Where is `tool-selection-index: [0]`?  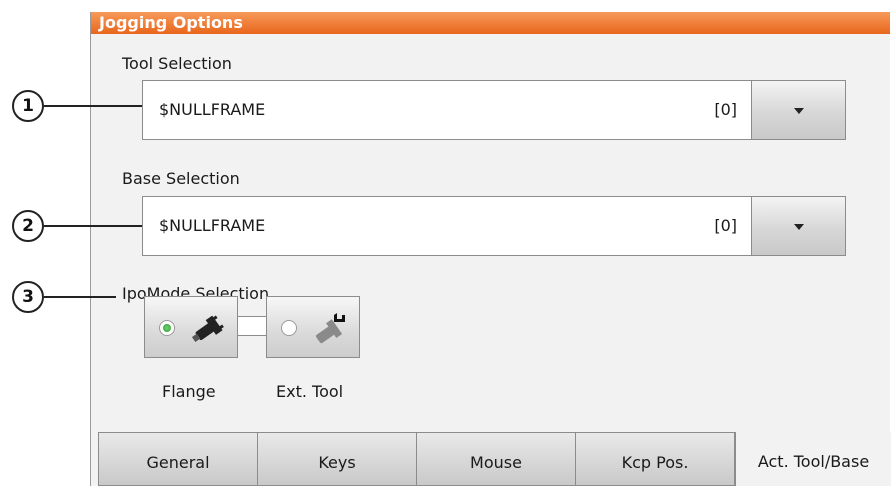 tool-selection-index: [0] is located at coordinates (725, 109).